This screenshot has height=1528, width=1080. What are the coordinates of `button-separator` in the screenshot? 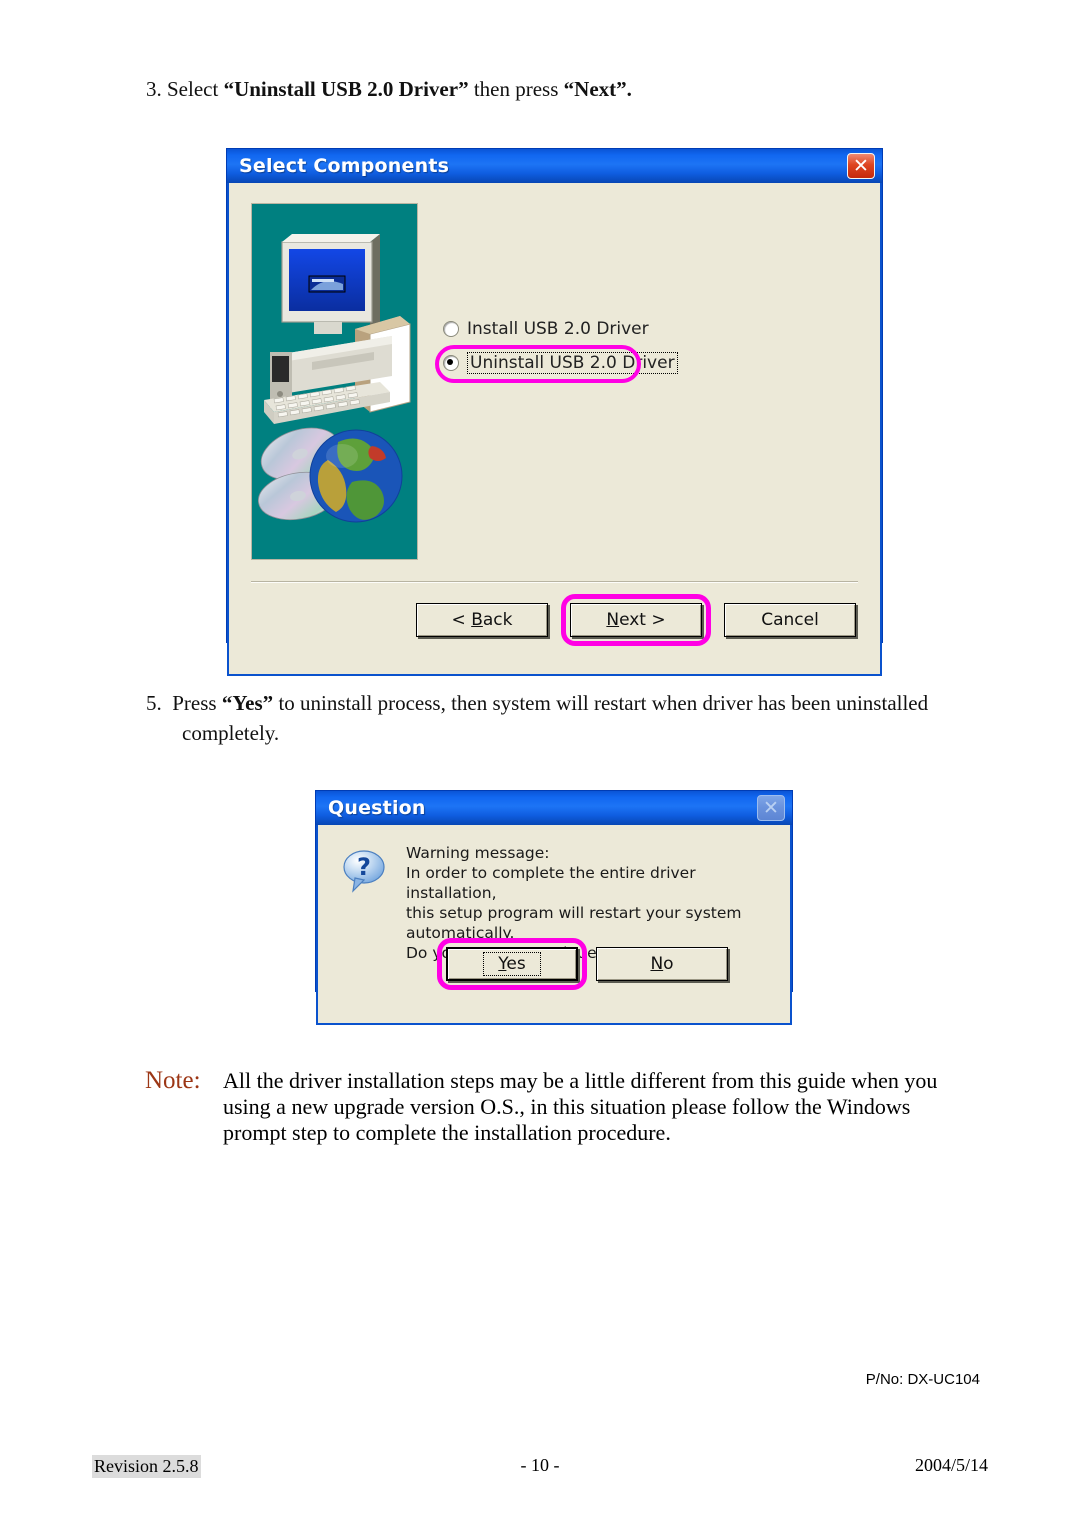 It's located at (554, 582).